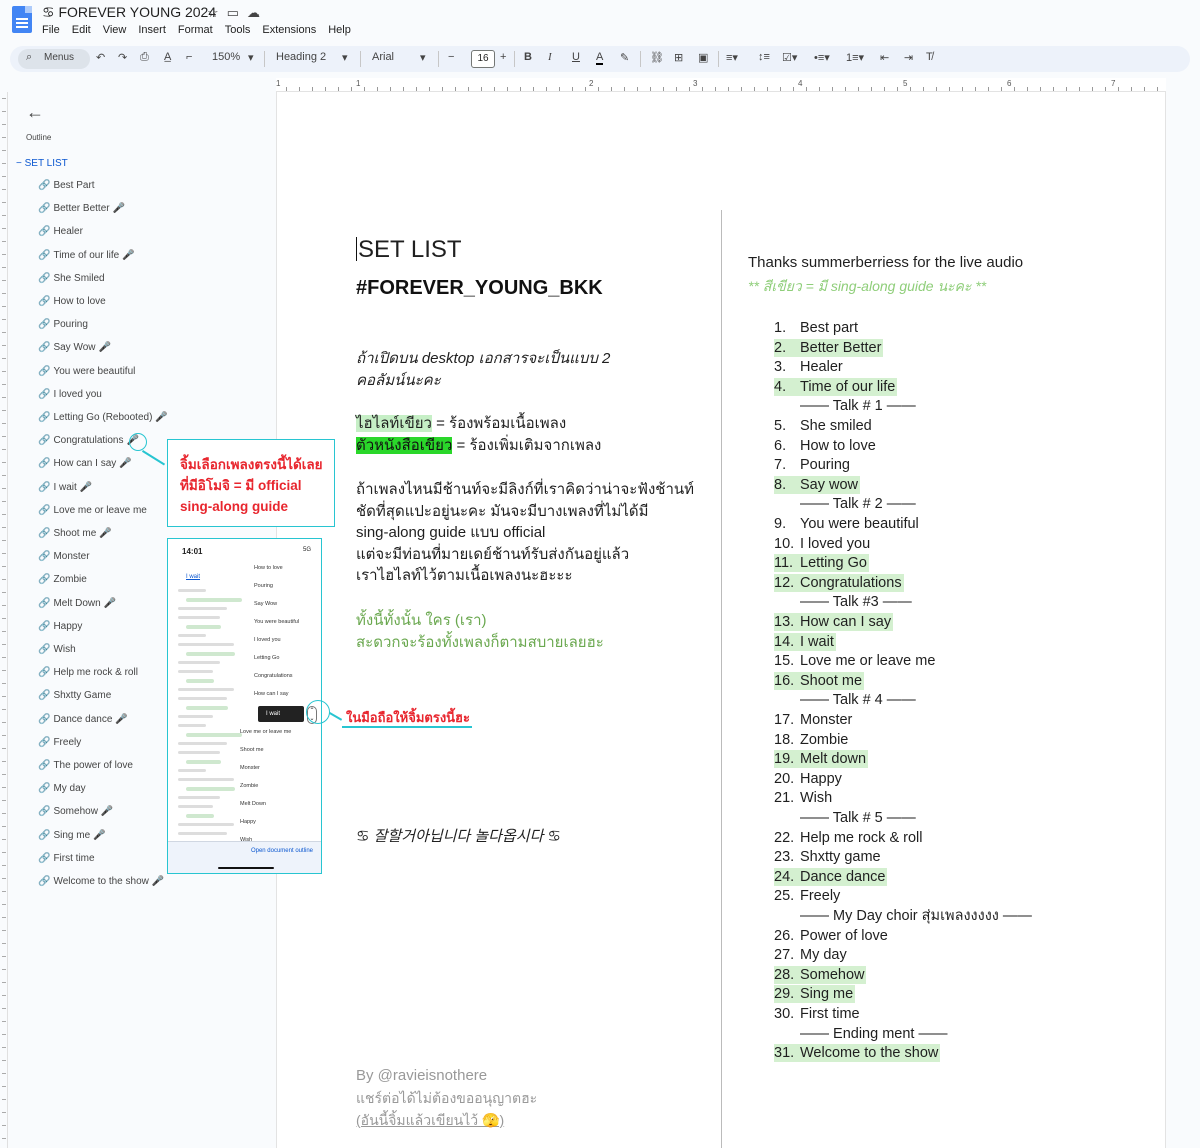 The image size is (1200, 1148). What do you see at coordinates (423, 57) in the screenshot?
I see `font-chevron-down-icon: ▾` at bounding box center [423, 57].